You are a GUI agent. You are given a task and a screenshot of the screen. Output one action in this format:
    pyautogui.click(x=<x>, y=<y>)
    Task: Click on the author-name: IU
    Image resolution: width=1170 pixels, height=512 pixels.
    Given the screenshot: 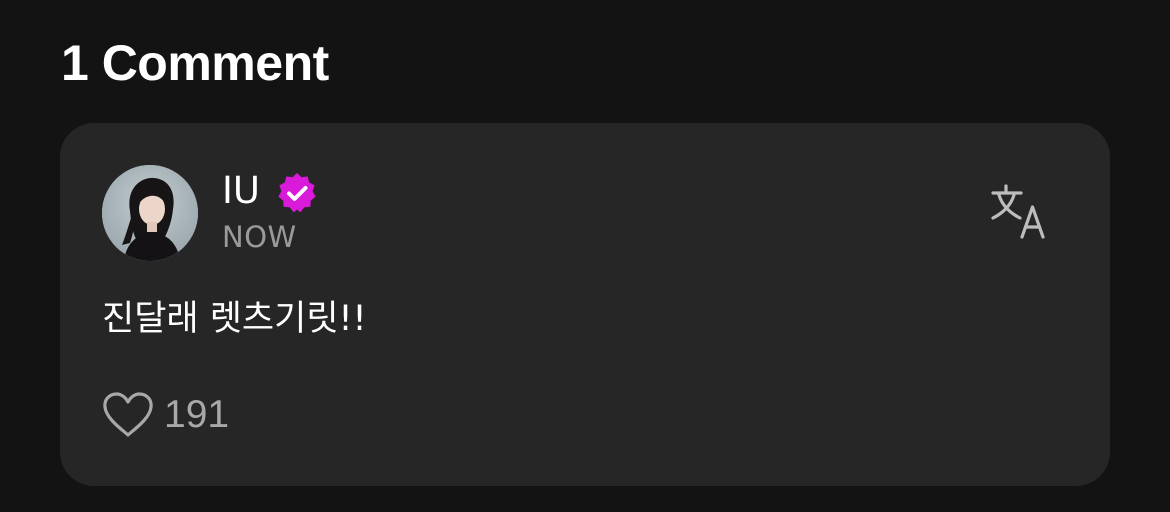 What is the action you would take?
    pyautogui.click(x=241, y=191)
    